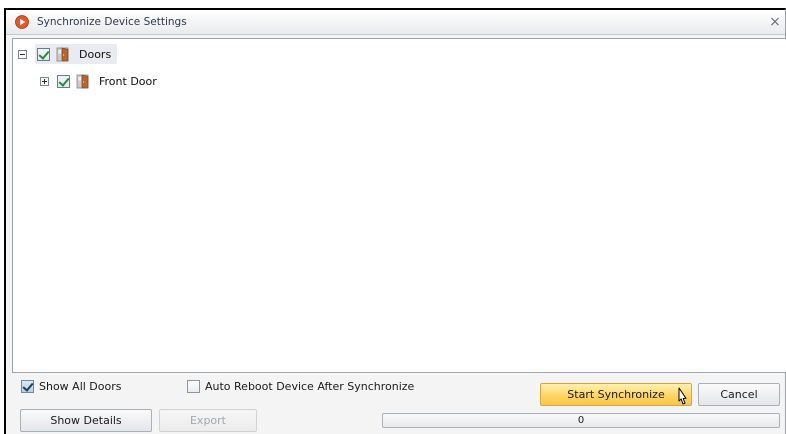 Image resolution: width=786 pixels, height=434 pixels. I want to click on front-door-checkbox, so click(63, 81).